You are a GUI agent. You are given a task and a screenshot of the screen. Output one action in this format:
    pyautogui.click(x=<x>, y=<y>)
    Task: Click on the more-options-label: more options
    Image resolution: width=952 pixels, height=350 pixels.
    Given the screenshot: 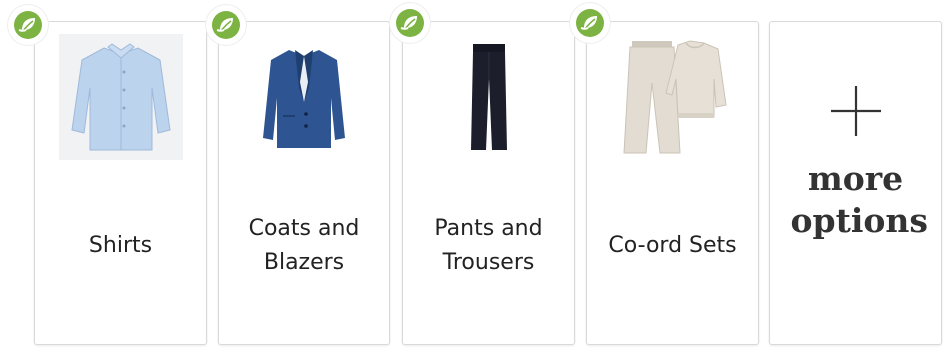 What is the action you would take?
    pyautogui.click(x=859, y=199)
    